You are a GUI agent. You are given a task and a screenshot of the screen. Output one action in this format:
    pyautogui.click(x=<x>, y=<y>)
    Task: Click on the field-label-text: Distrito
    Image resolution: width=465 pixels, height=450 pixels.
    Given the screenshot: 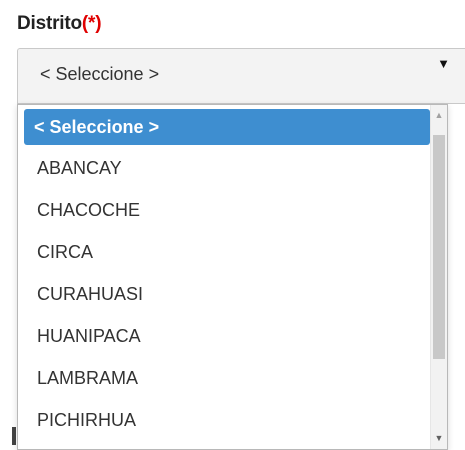 What is the action you would take?
    pyautogui.click(x=49, y=23)
    